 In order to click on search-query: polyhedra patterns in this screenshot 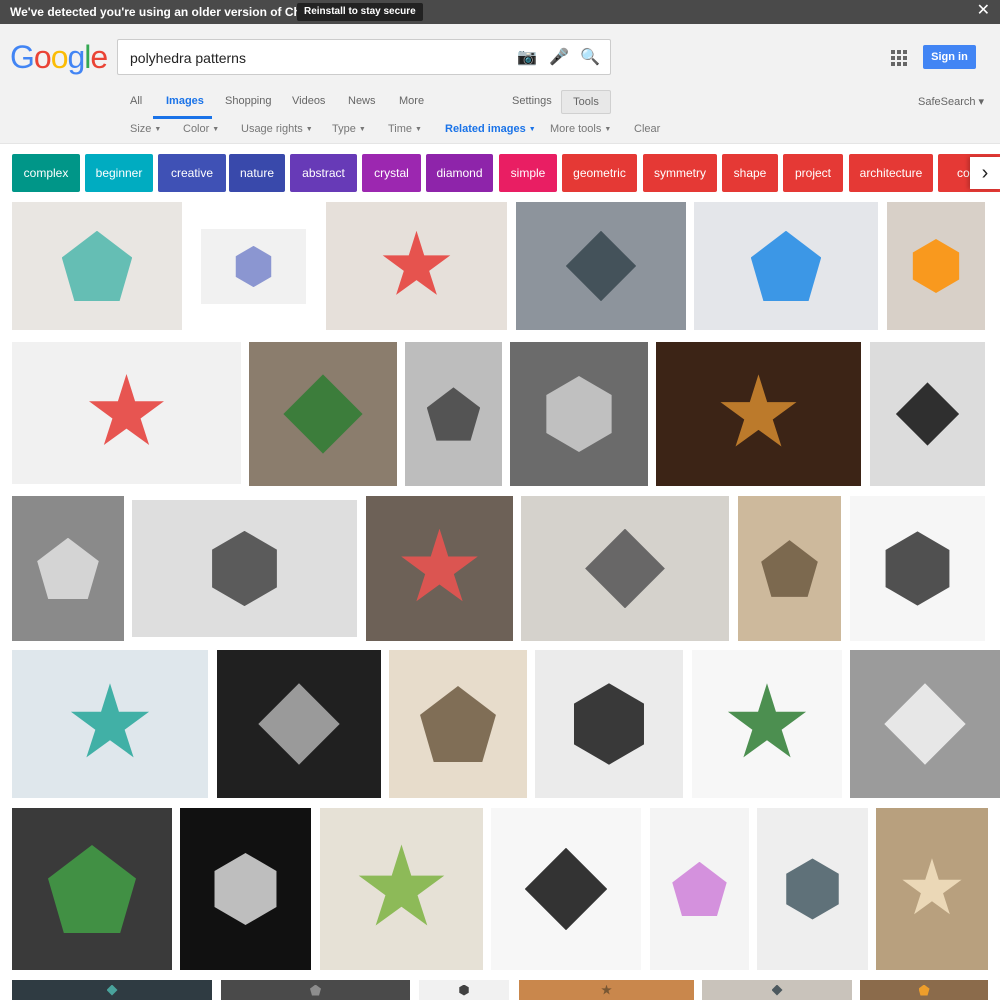, I will do `click(188, 58)`.